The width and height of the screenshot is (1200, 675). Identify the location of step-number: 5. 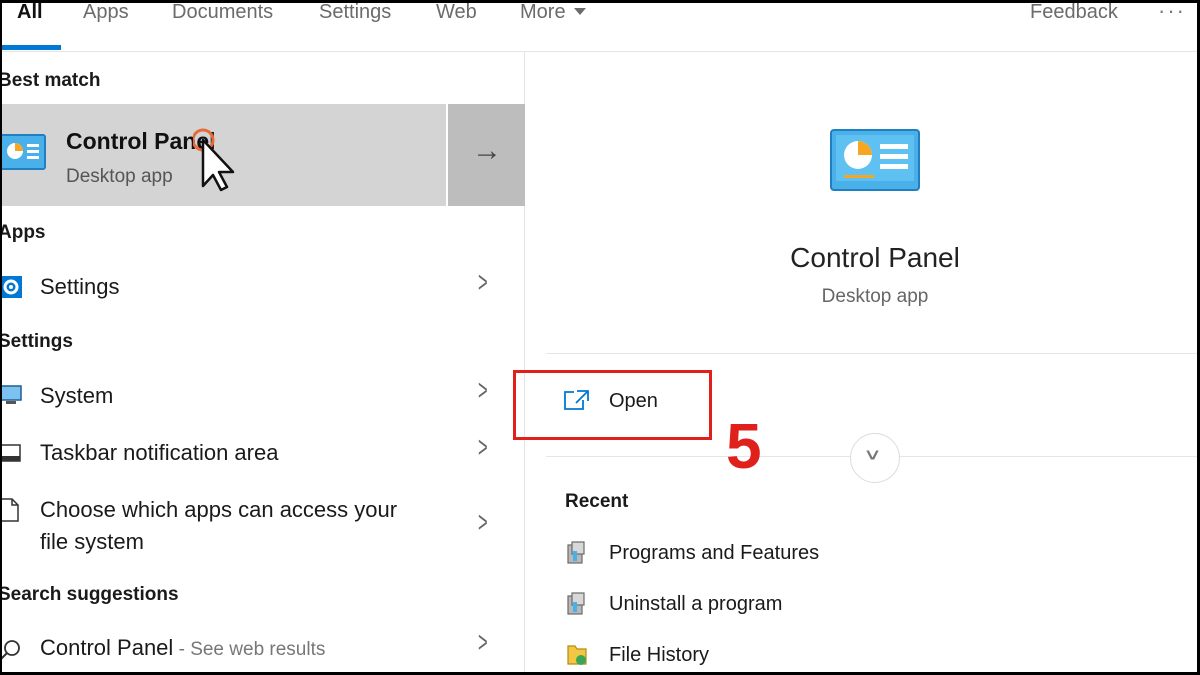
(744, 446).